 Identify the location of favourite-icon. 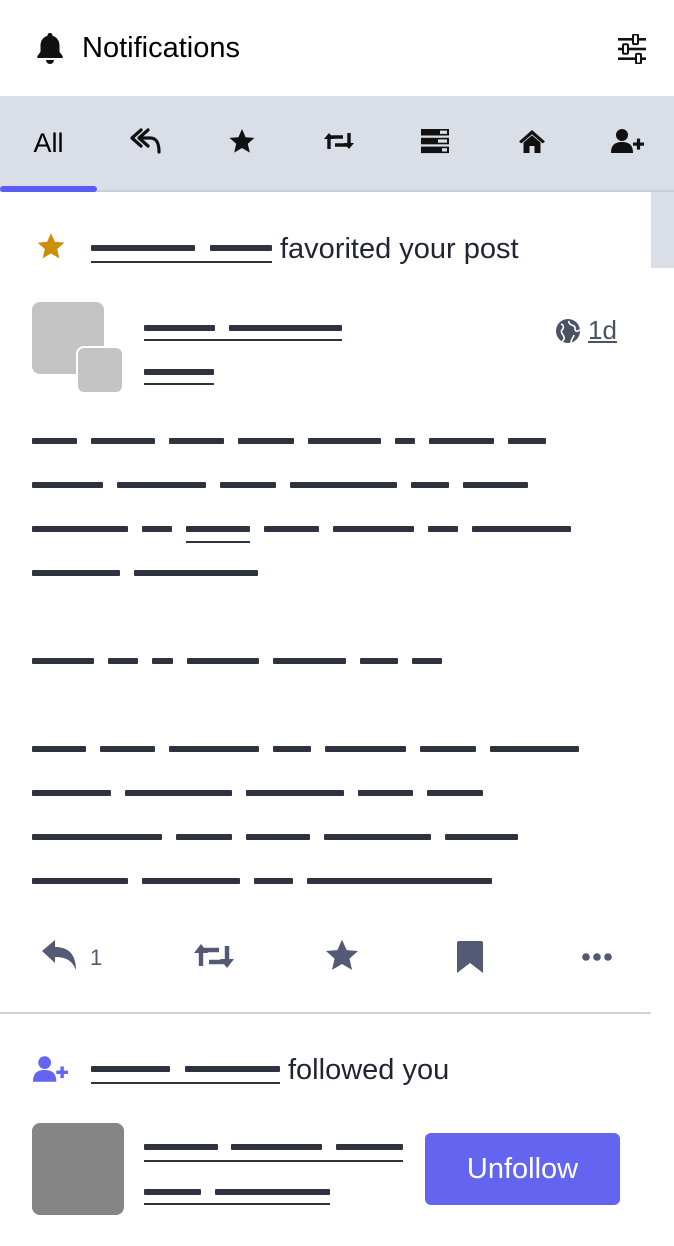
(342, 957).